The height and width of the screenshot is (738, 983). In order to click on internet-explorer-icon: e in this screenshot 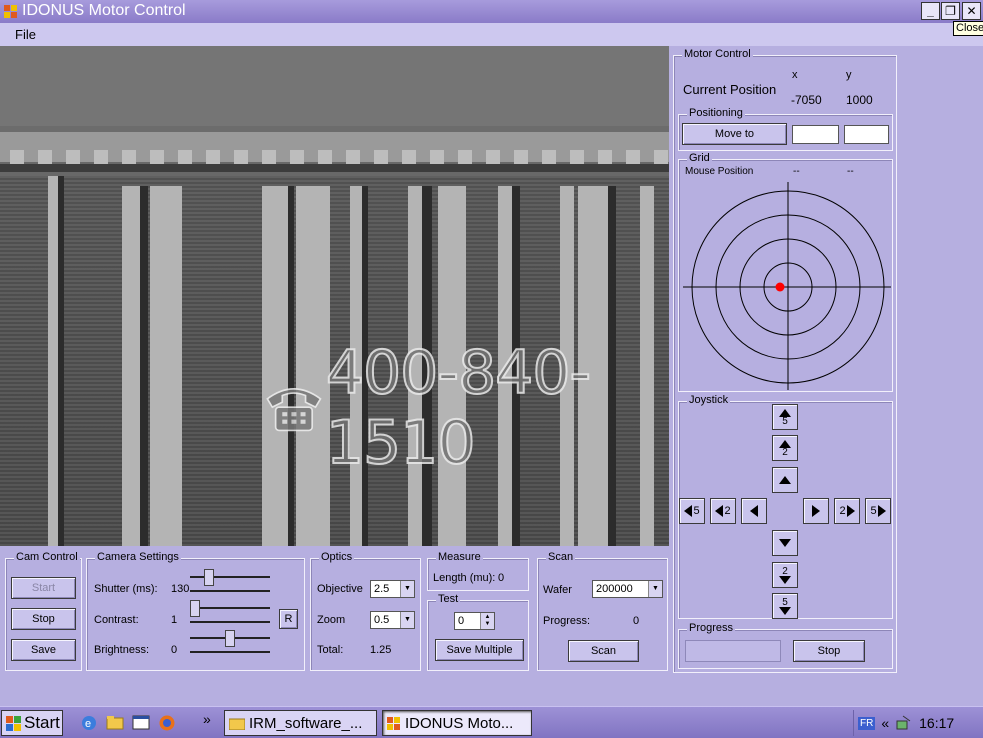, I will do `click(89, 723)`.